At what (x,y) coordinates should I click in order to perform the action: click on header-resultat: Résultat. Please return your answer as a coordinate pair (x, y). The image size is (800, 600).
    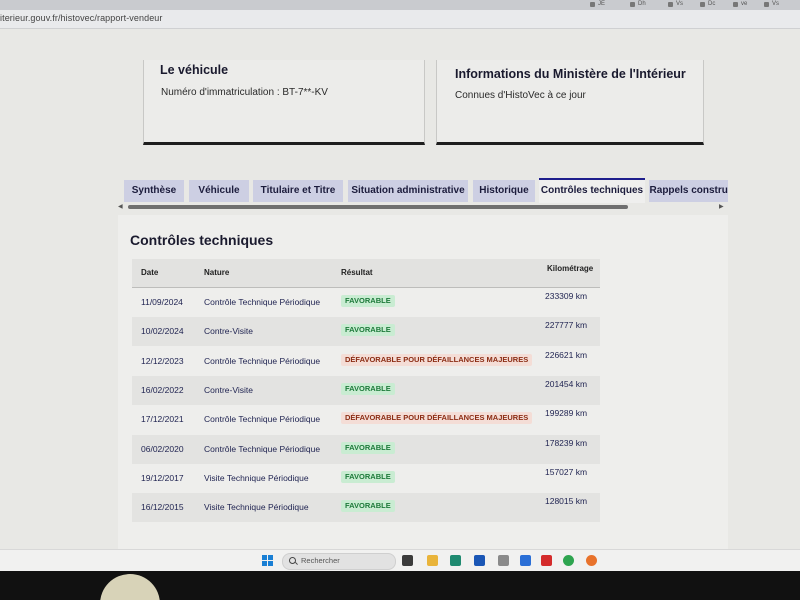
    Looking at the image, I should click on (357, 272).